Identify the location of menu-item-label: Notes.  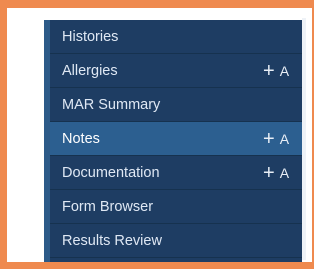
(81, 138).